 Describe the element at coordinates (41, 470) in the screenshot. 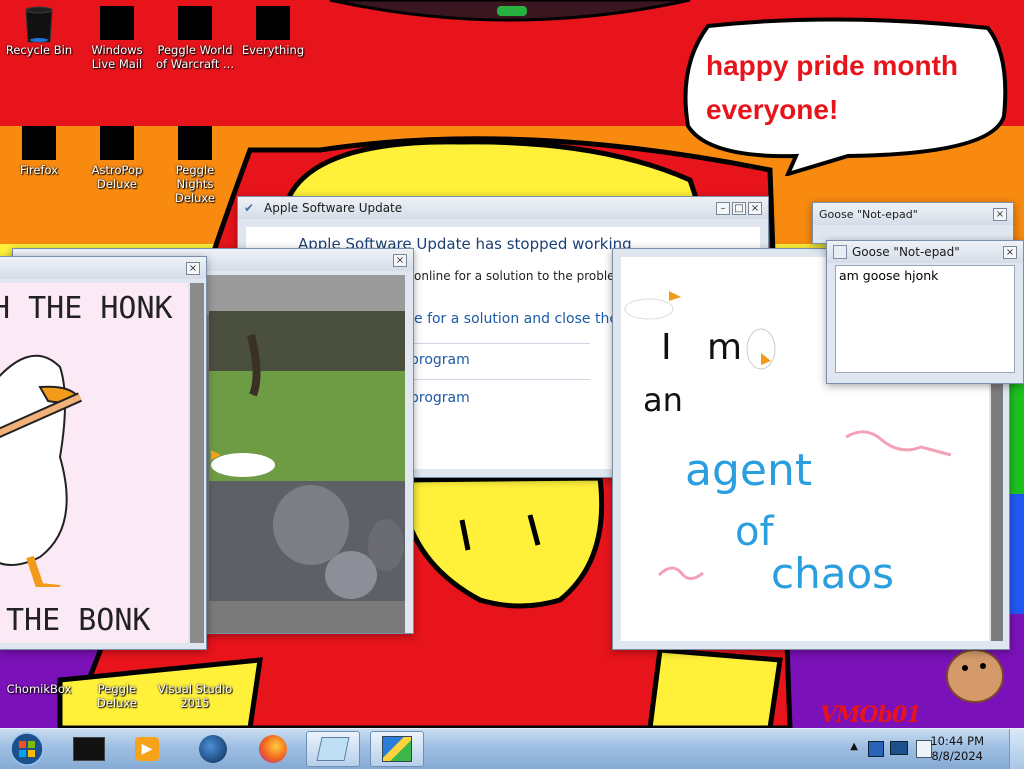

I see `goose-illustration` at that location.